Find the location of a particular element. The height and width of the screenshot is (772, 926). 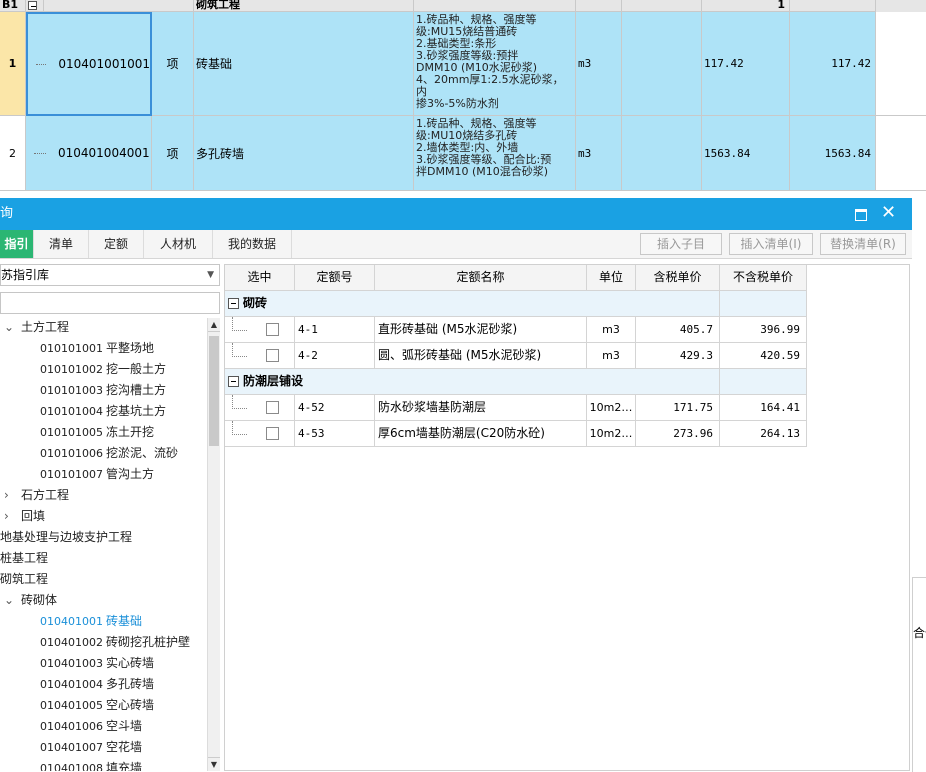

tree-item: 010401007 空花墙 is located at coordinates (91, 747).